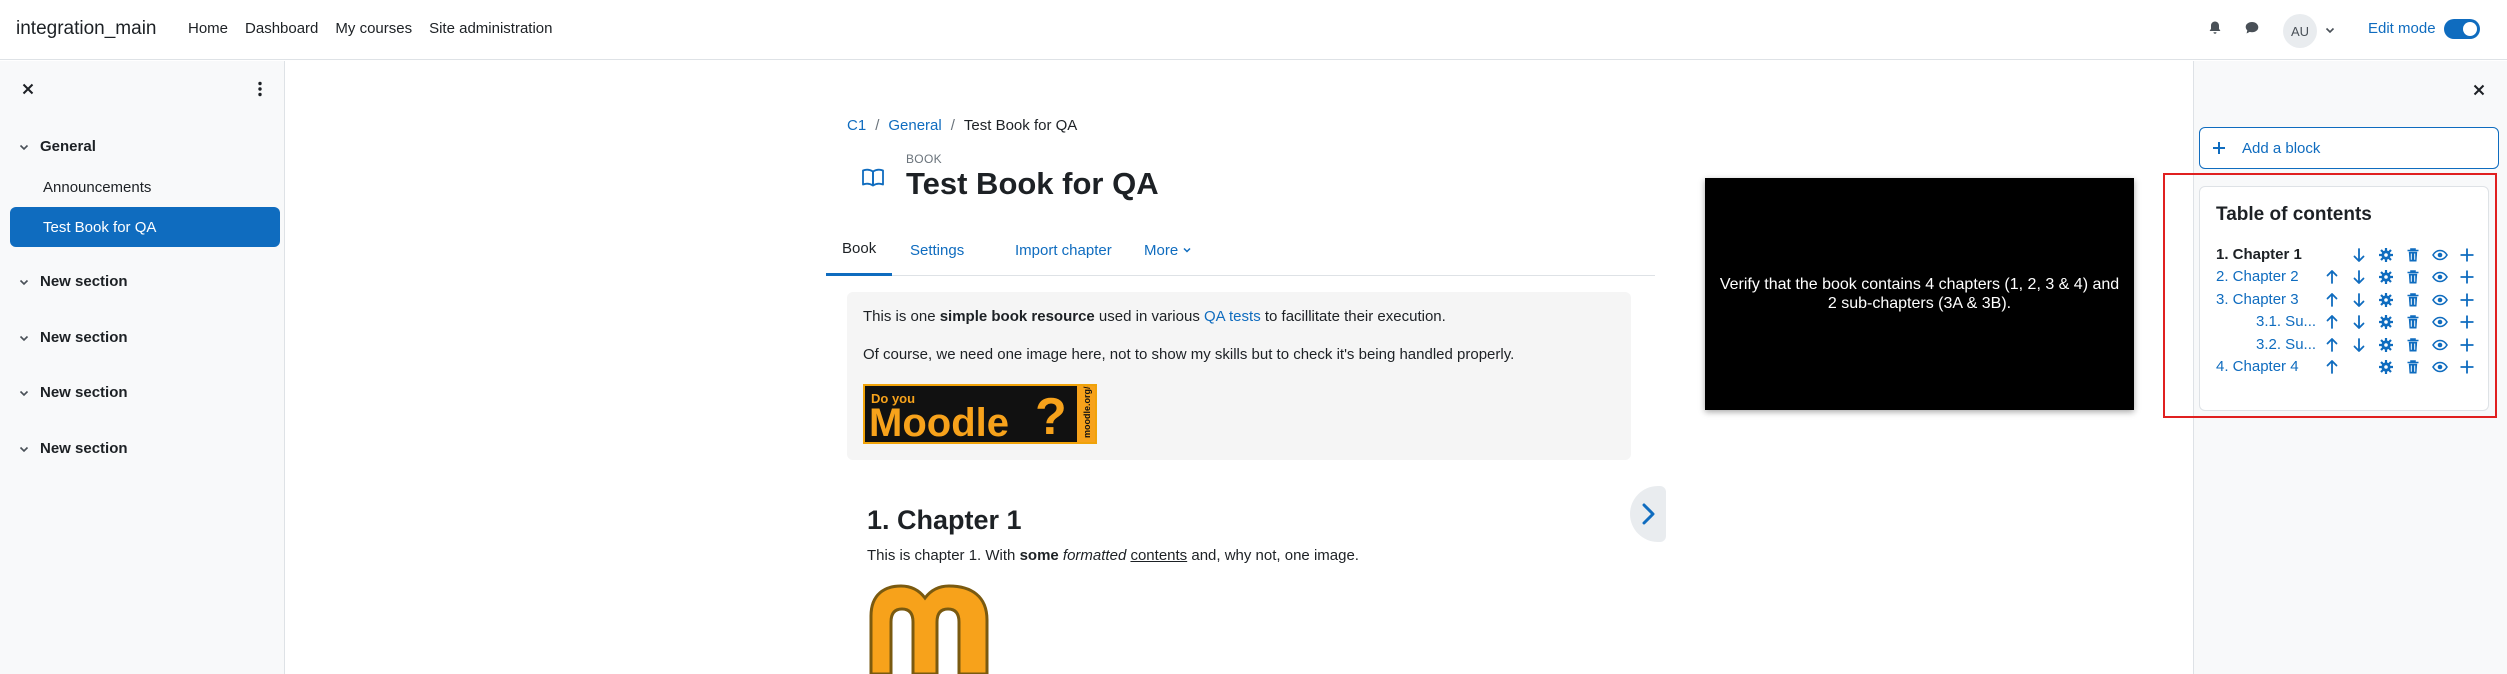 The height and width of the screenshot is (674, 2507). Describe the element at coordinates (1149, 316) in the screenshot. I see `intro-text: used in various` at that location.